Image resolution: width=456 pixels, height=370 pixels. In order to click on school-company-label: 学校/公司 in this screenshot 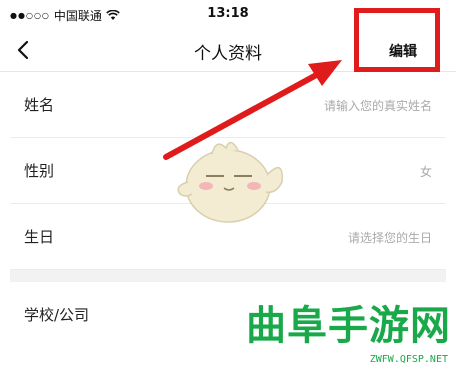, I will do `click(57, 315)`.